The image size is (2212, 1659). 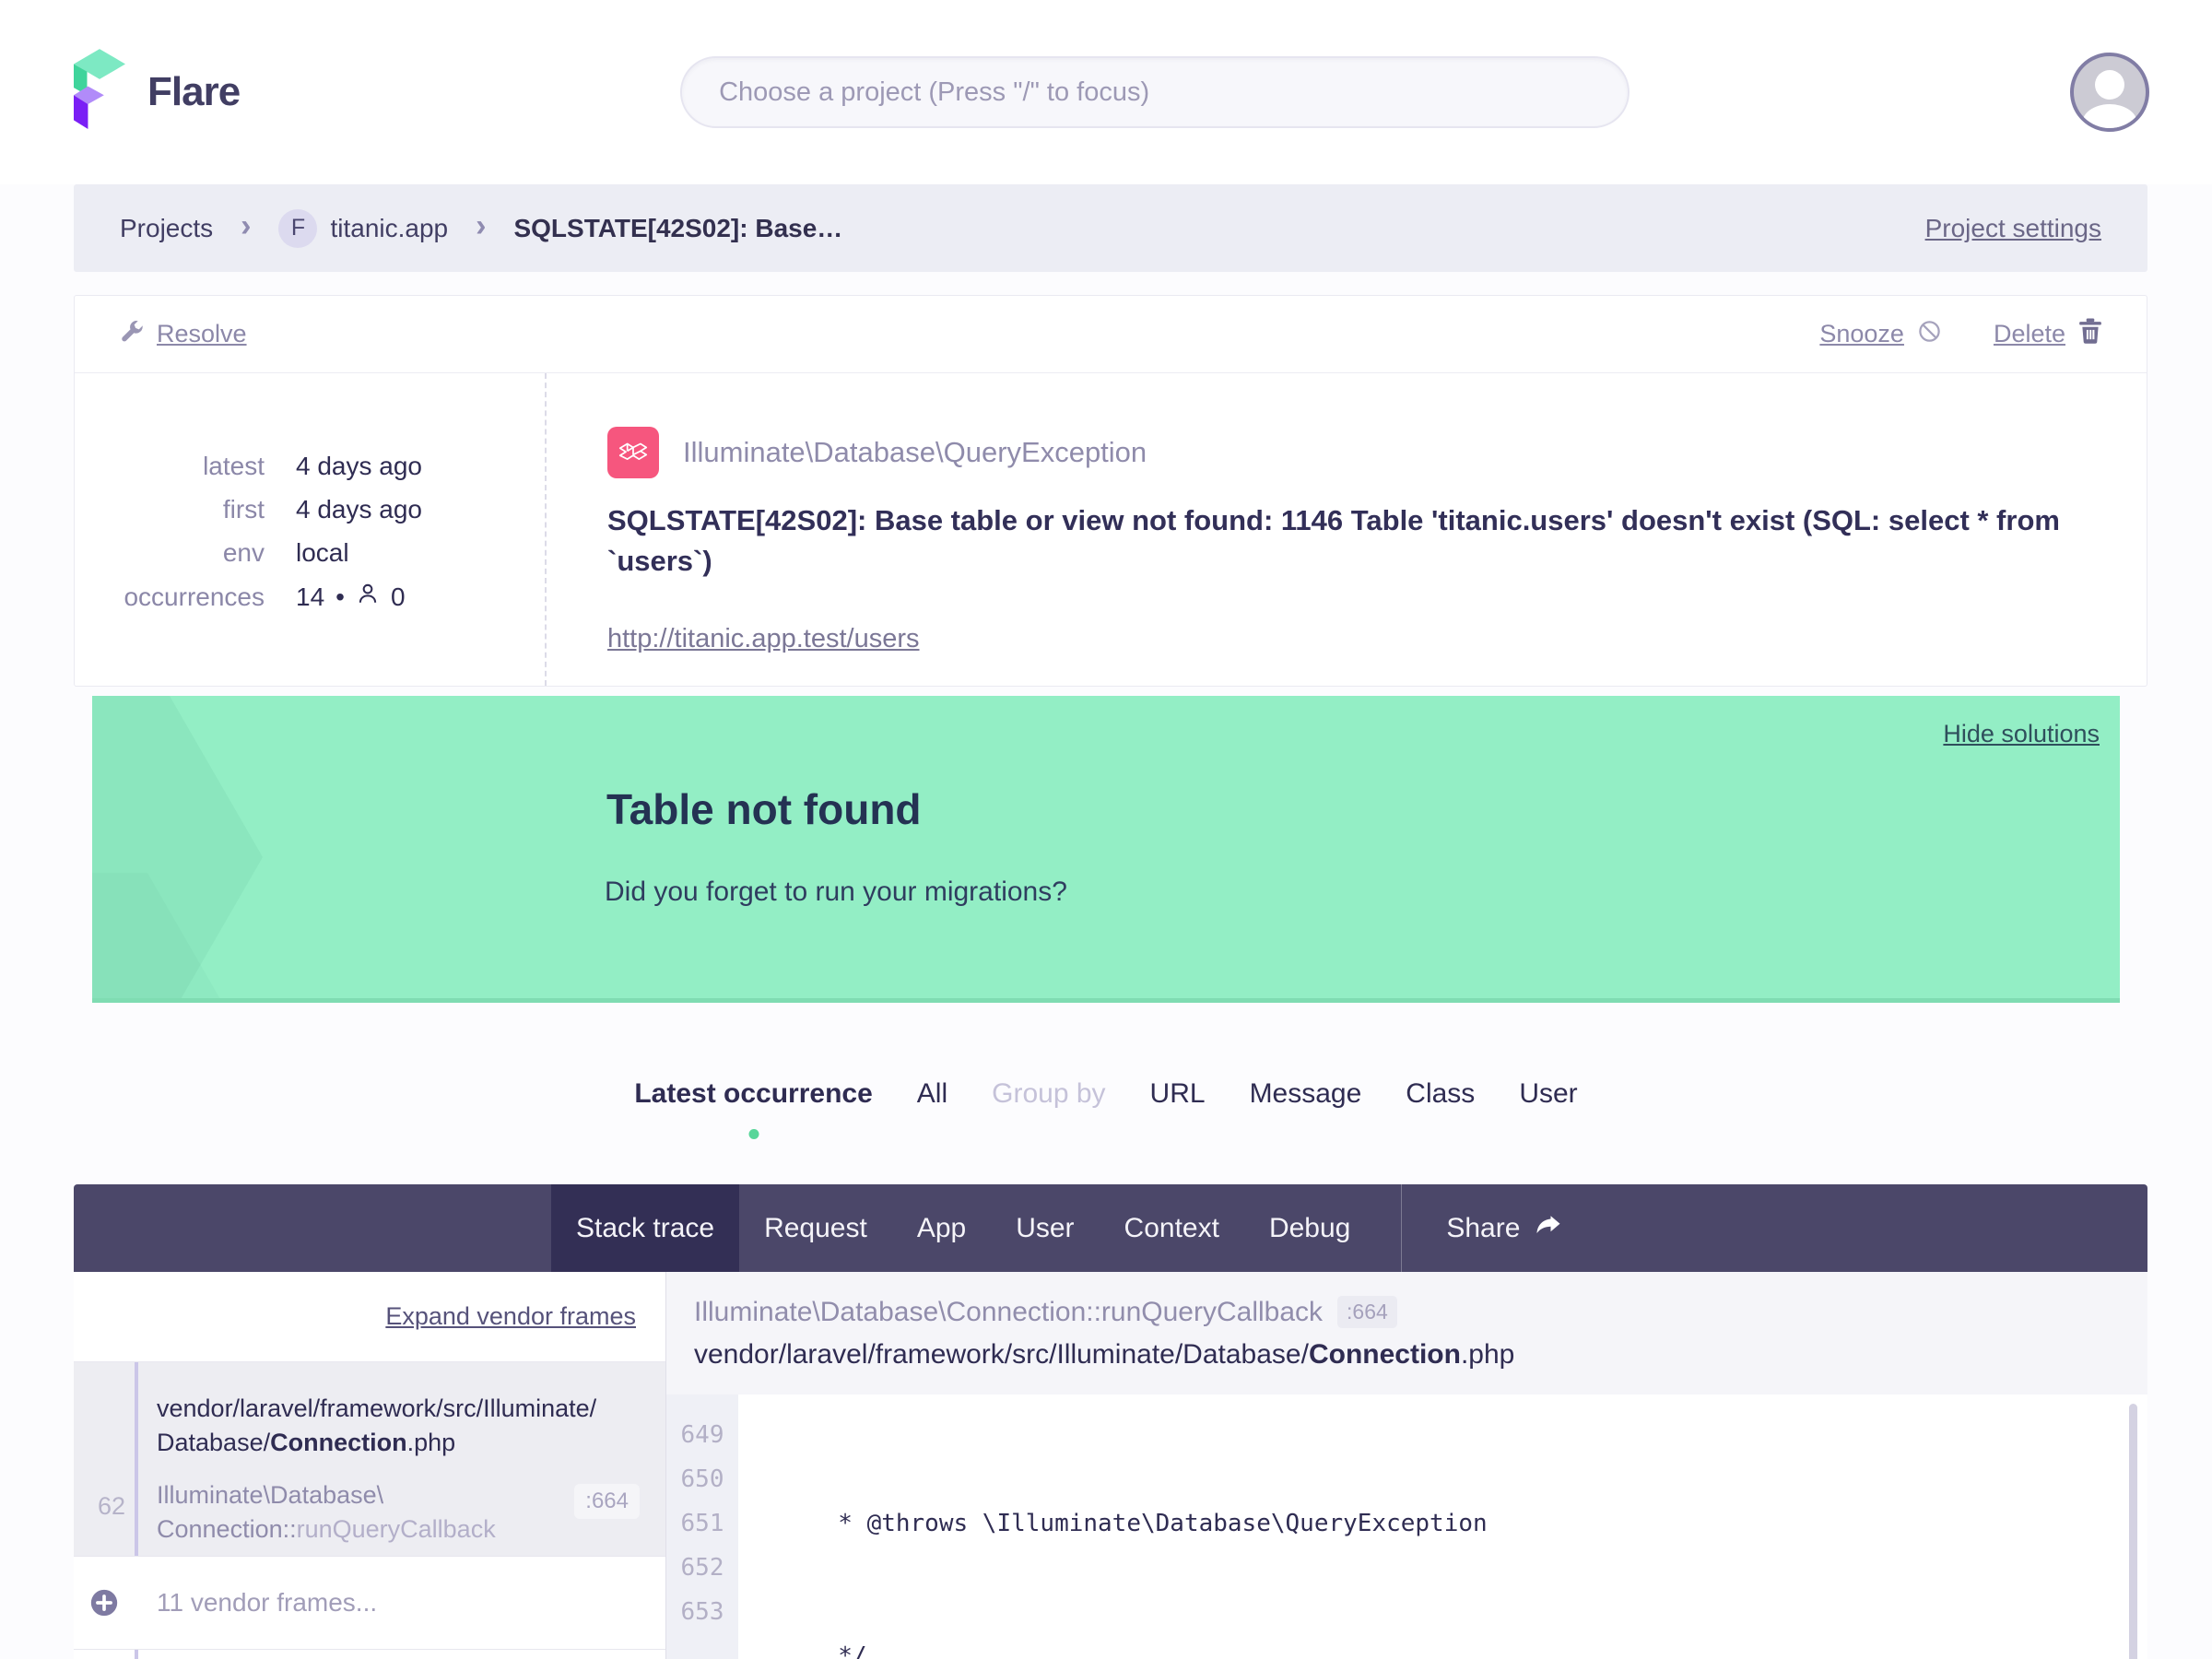 I want to click on line-number: 651, so click(x=702, y=1523).